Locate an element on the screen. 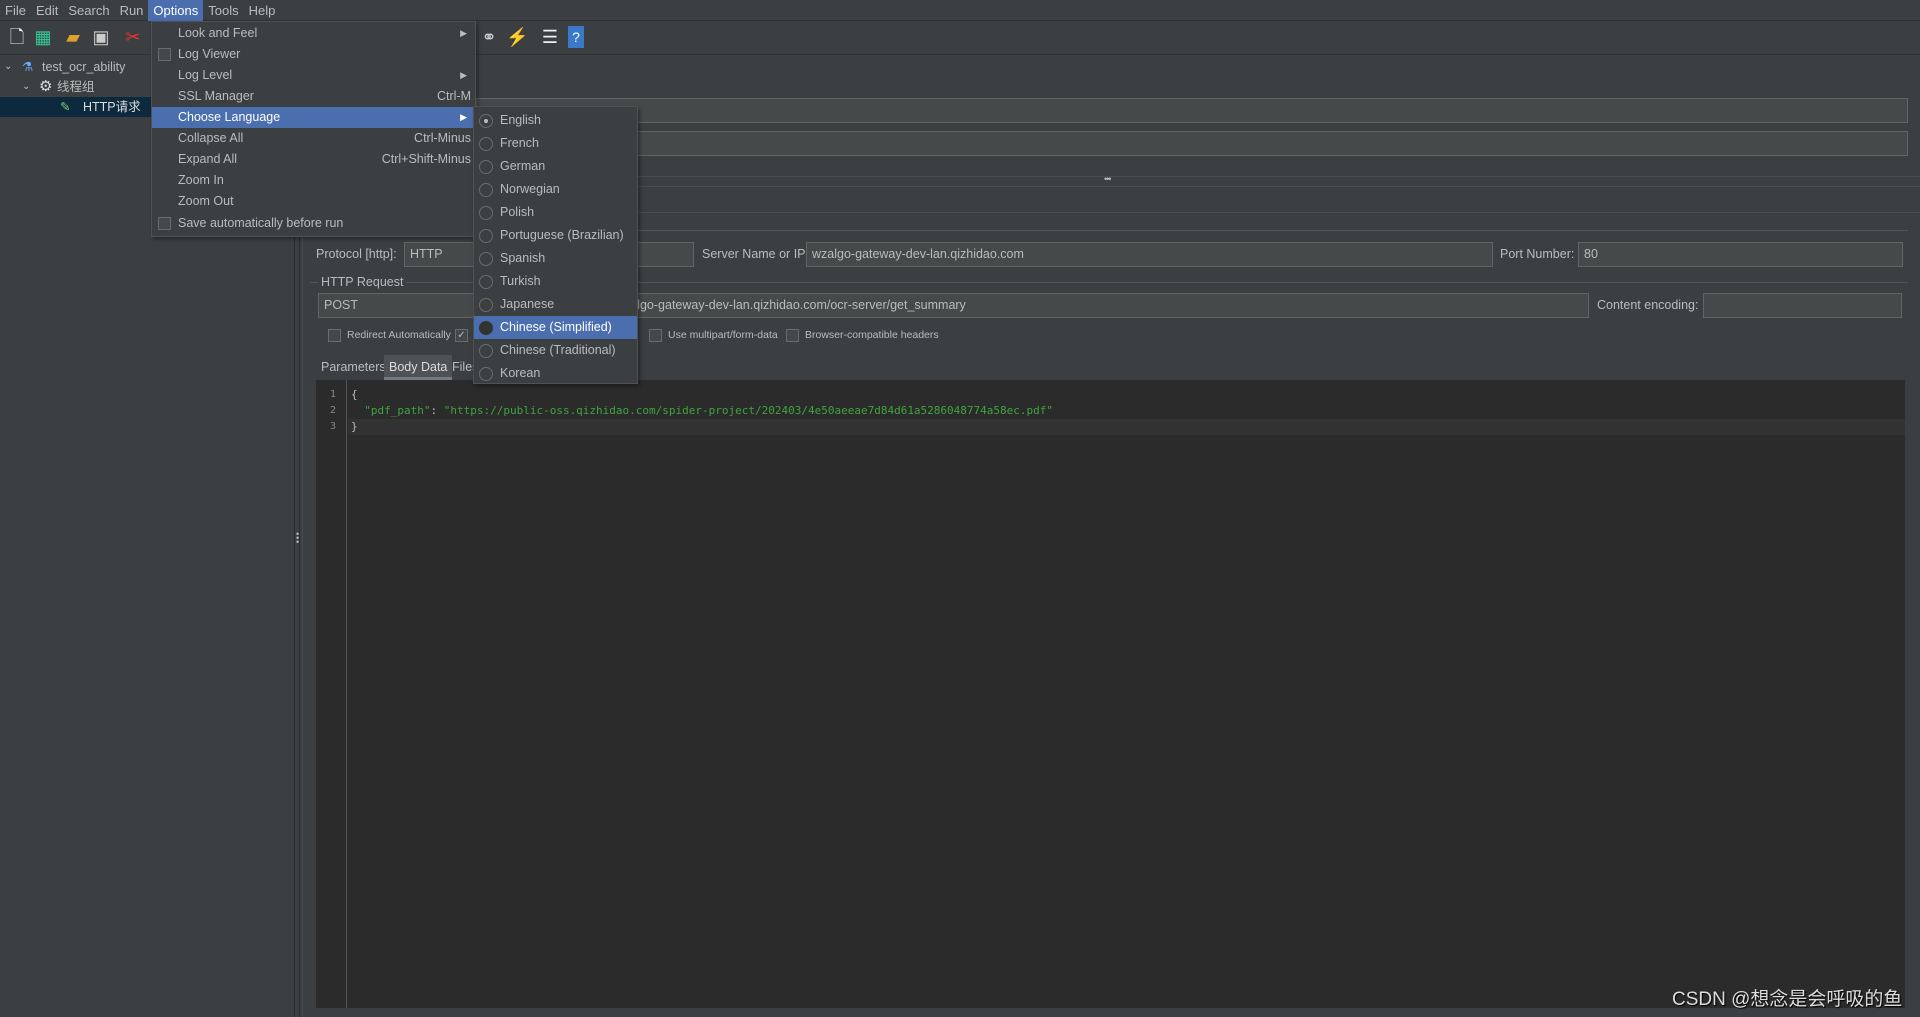 The image size is (1920, 1017). language-option-chinese-traditional: Chinese (Traditional) is located at coordinates (555, 350).